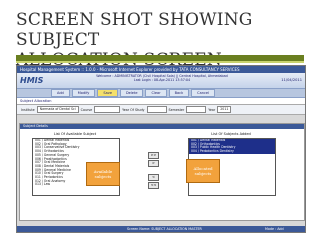 This screenshot has width=320, height=240. Describe the element at coordinates (57, 109) in the screenshot. I see `institute-select: Narmada of Dental Sci` at that location.